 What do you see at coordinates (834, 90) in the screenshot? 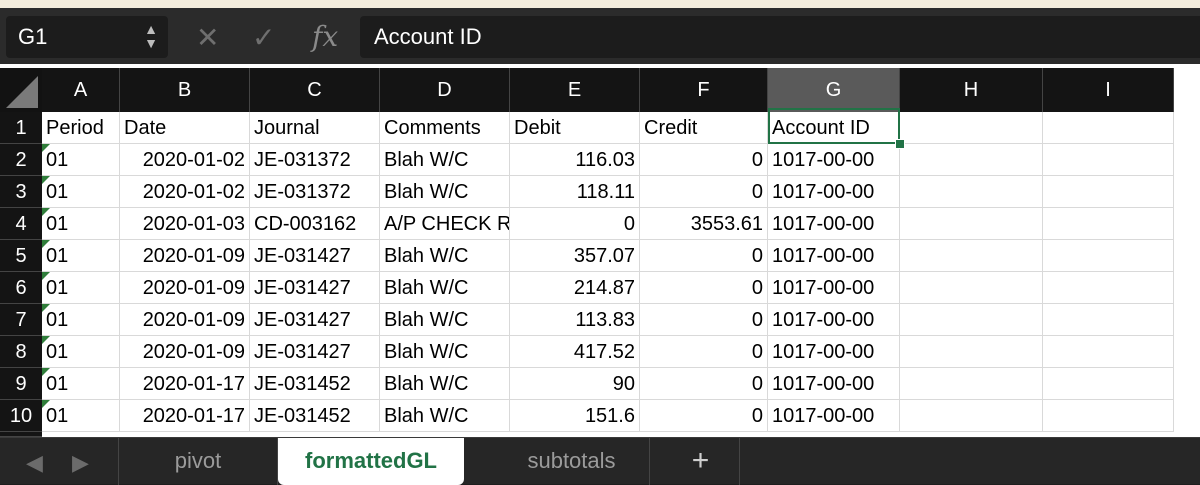
I see `column-header-g: G` at bounding box center [834, 90].